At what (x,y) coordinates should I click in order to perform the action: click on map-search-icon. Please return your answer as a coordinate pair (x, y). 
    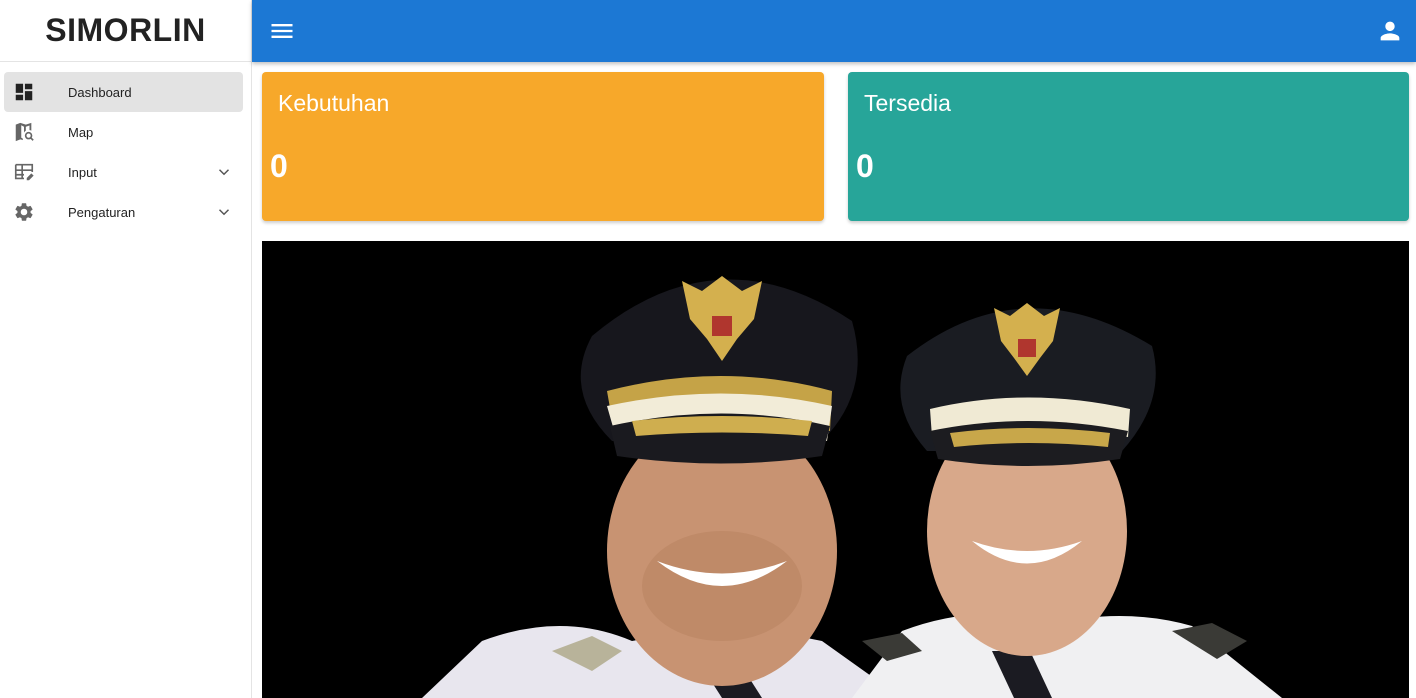
    Looking at the image, I should click on (24, 132).